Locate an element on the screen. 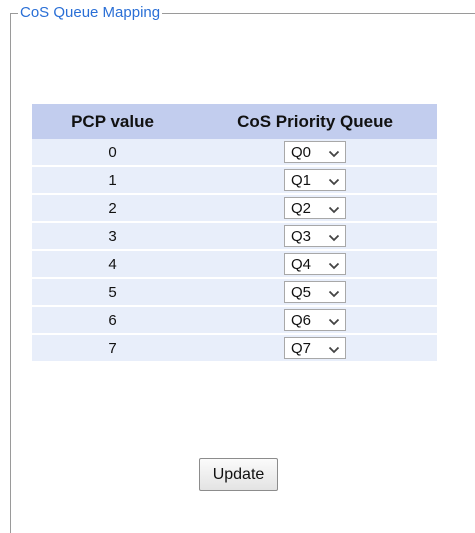 The width and height of the screenshot is (475, 533). queue-cell: Q6 is located at coordinates (315, 320).